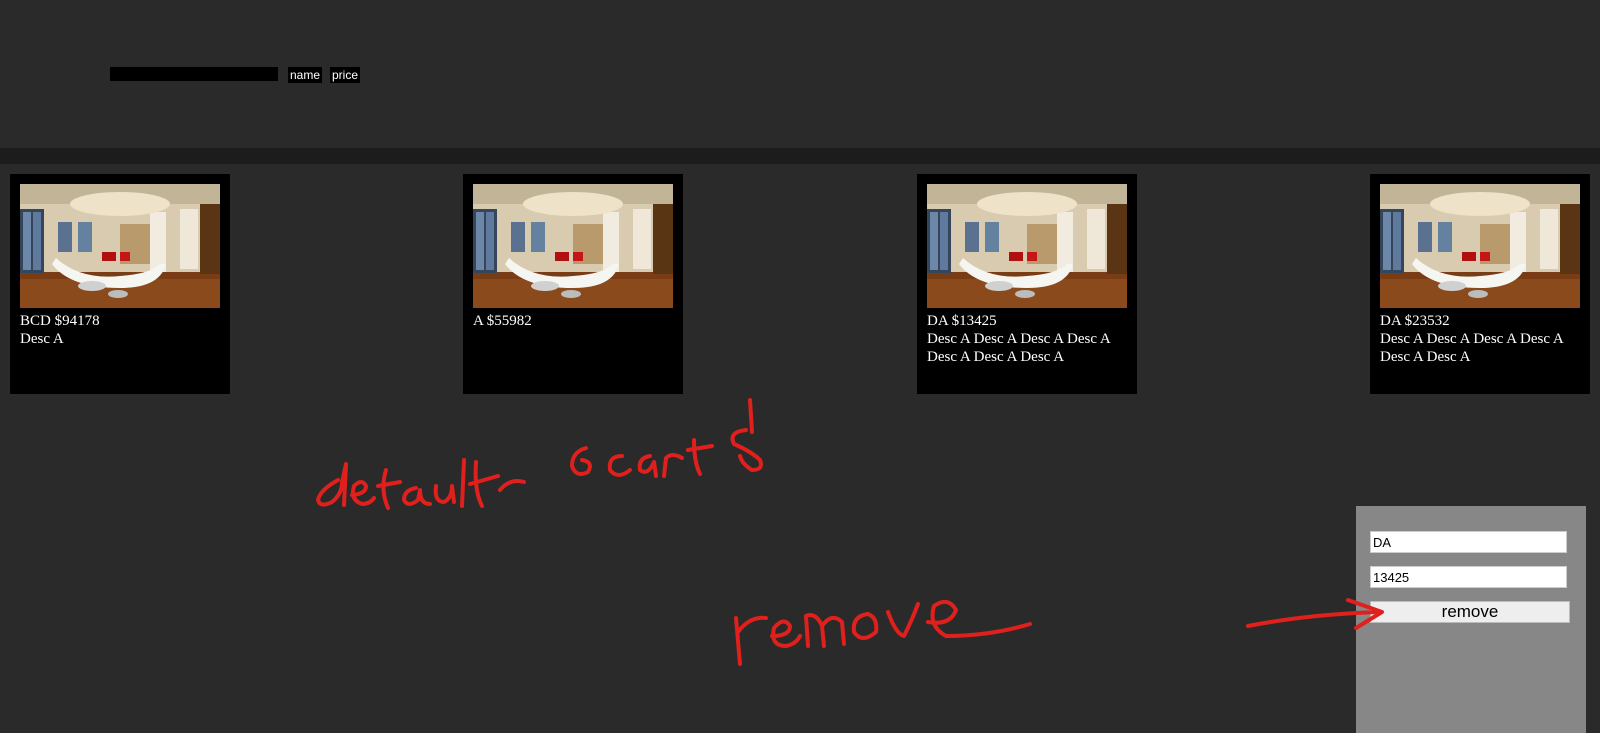  Describe the element at coordinates (962, 321) in the screenshot. I see `card-title: DA $13425` at that location.